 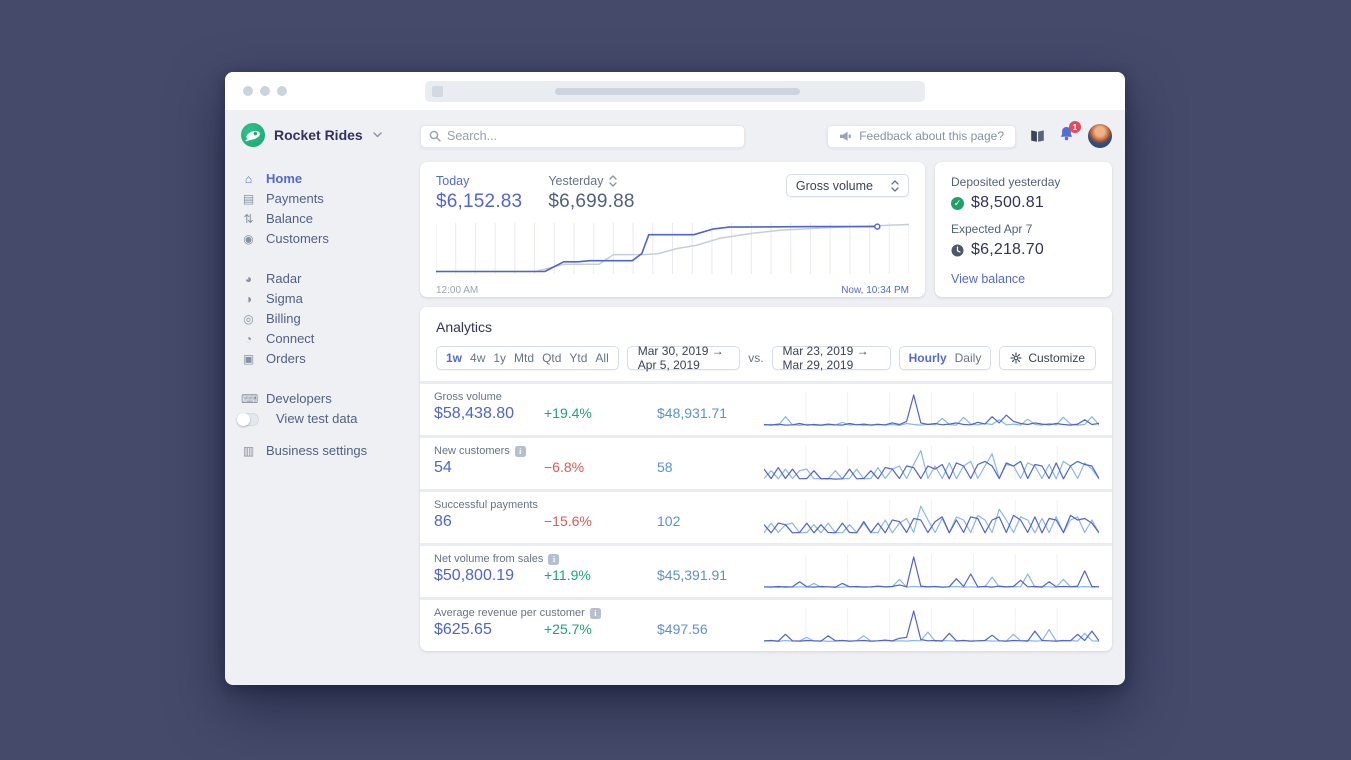 What do you see at coordinates (875, 290) in the screenshot?
I see `chart-now-time: Now, 10:34 PM` at bounding box center [875, 290].